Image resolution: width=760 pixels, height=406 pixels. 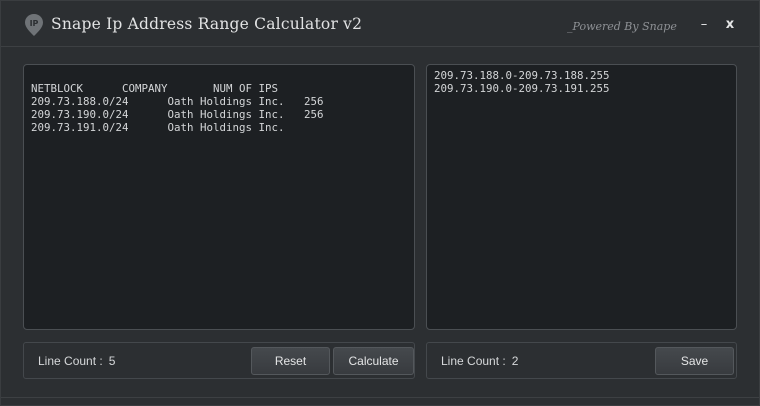 What do you see at coordinates (70, 361) in the screenshot?
I see `input-line-count-label: Line Count :` at bounding box center [70, 361].